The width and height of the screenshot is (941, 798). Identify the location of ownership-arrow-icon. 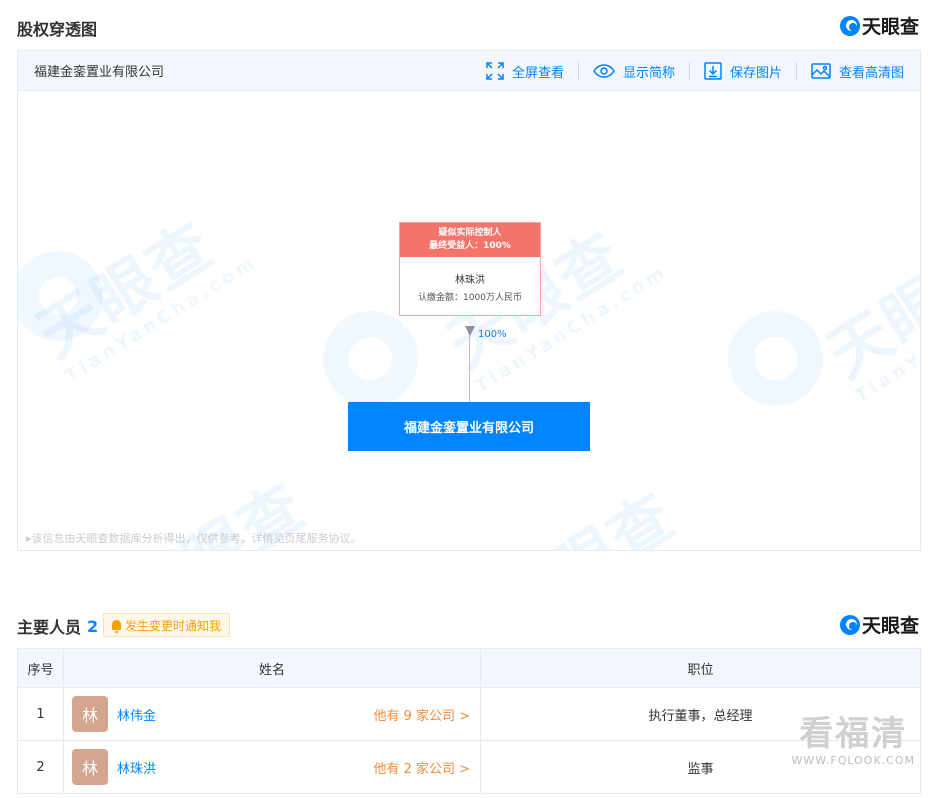
(470, 331).